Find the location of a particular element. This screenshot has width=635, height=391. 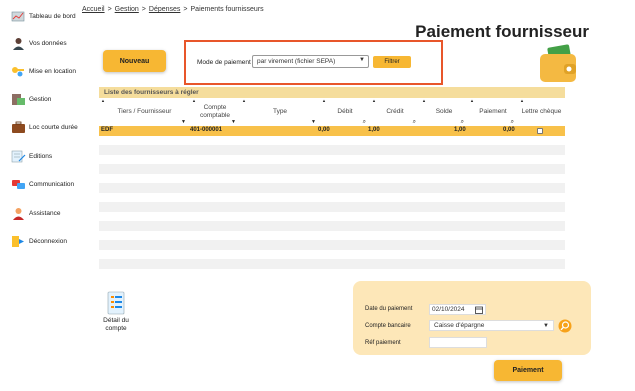

new-button: Nouveau is located at coordinates (134, 61).